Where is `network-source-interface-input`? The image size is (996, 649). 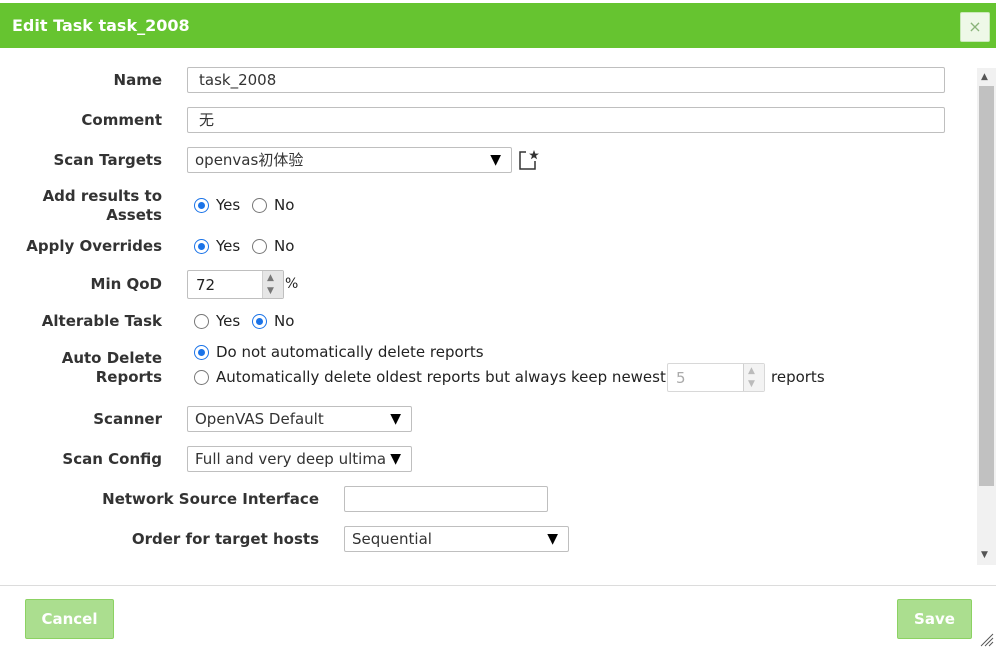
network-source-interface-input is located at coordinates (446, 499).